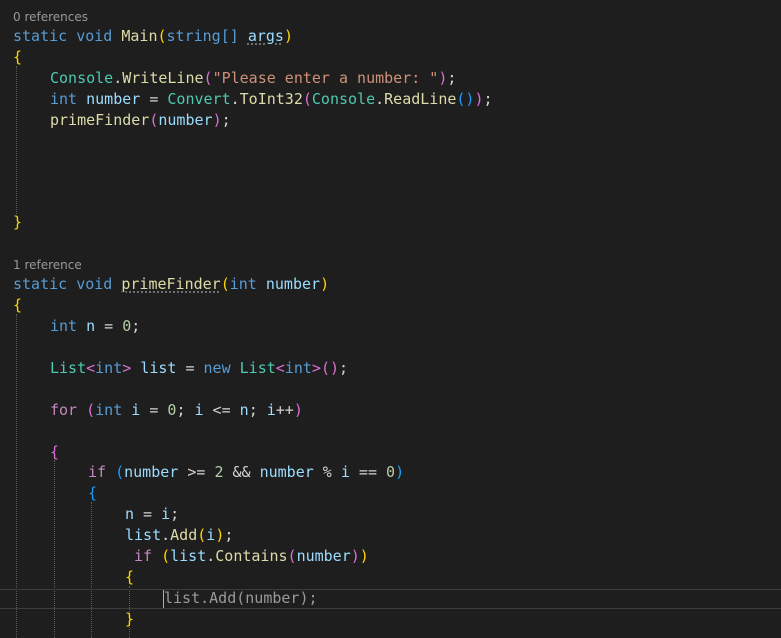  Describe the element at coordinates (152, 514) in the screenshot. I see `code-line: n = i;` at that location.